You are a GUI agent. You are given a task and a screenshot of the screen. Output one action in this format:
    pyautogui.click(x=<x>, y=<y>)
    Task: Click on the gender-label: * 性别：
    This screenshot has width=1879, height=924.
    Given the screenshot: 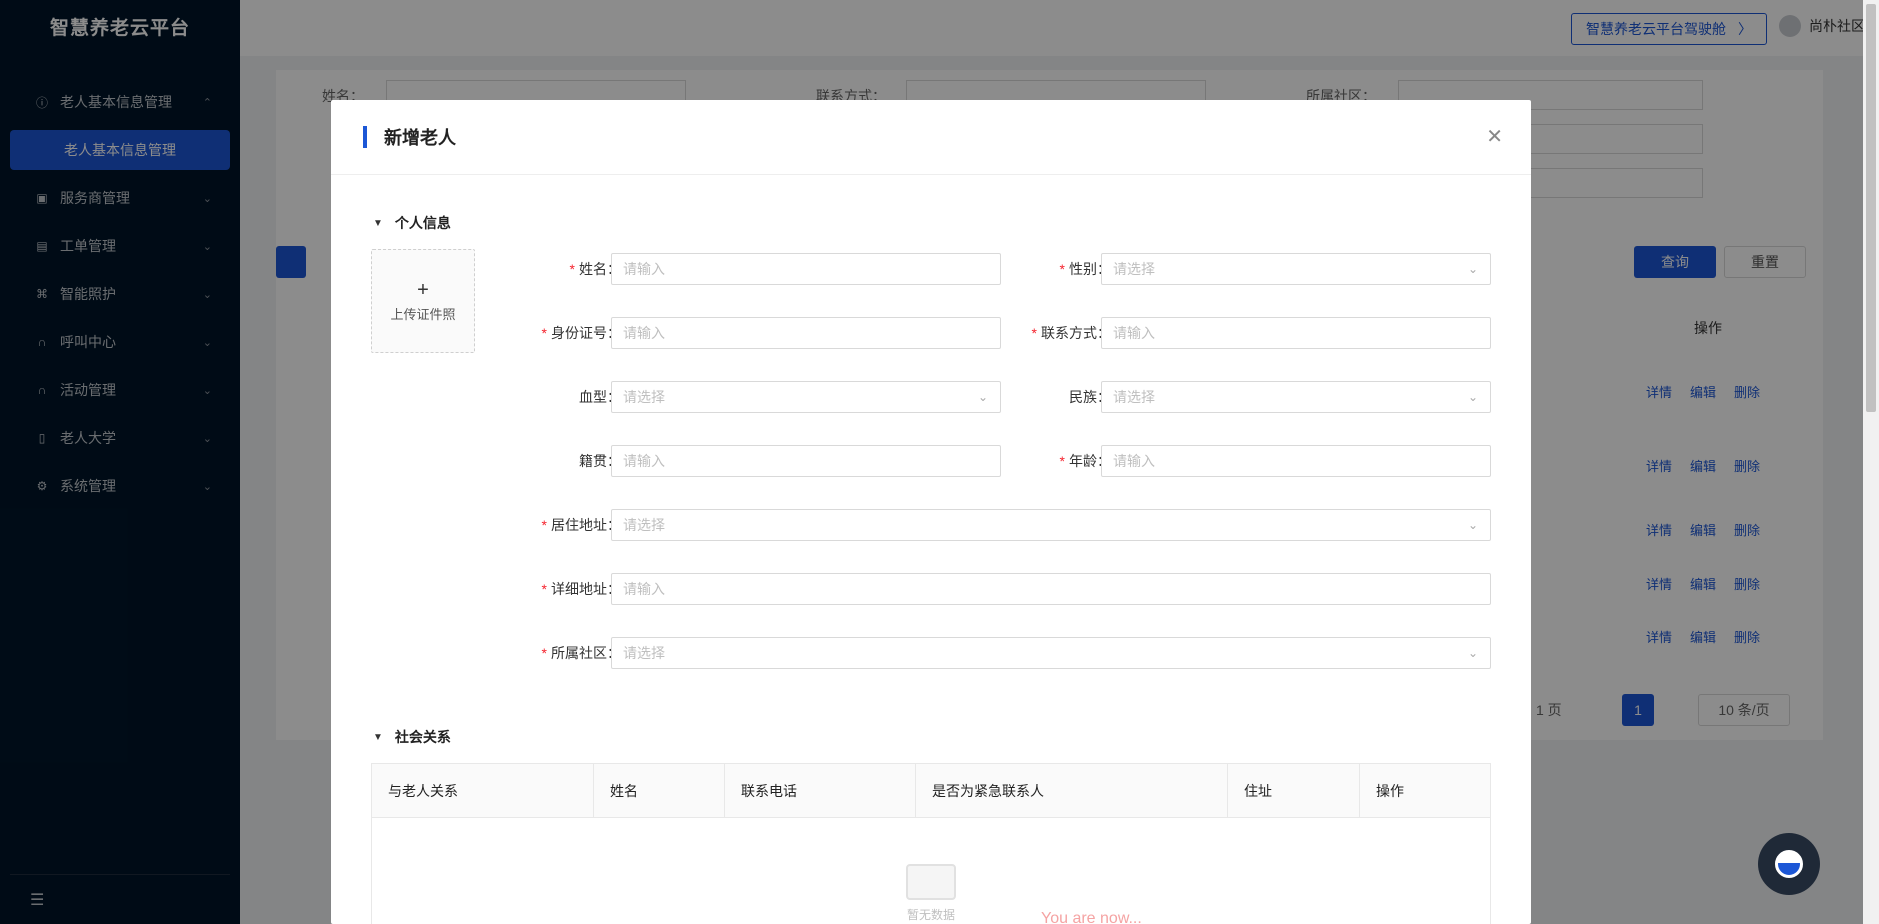 What is the action you would take?
    pyautogui.click(x=1085, y=269)
    